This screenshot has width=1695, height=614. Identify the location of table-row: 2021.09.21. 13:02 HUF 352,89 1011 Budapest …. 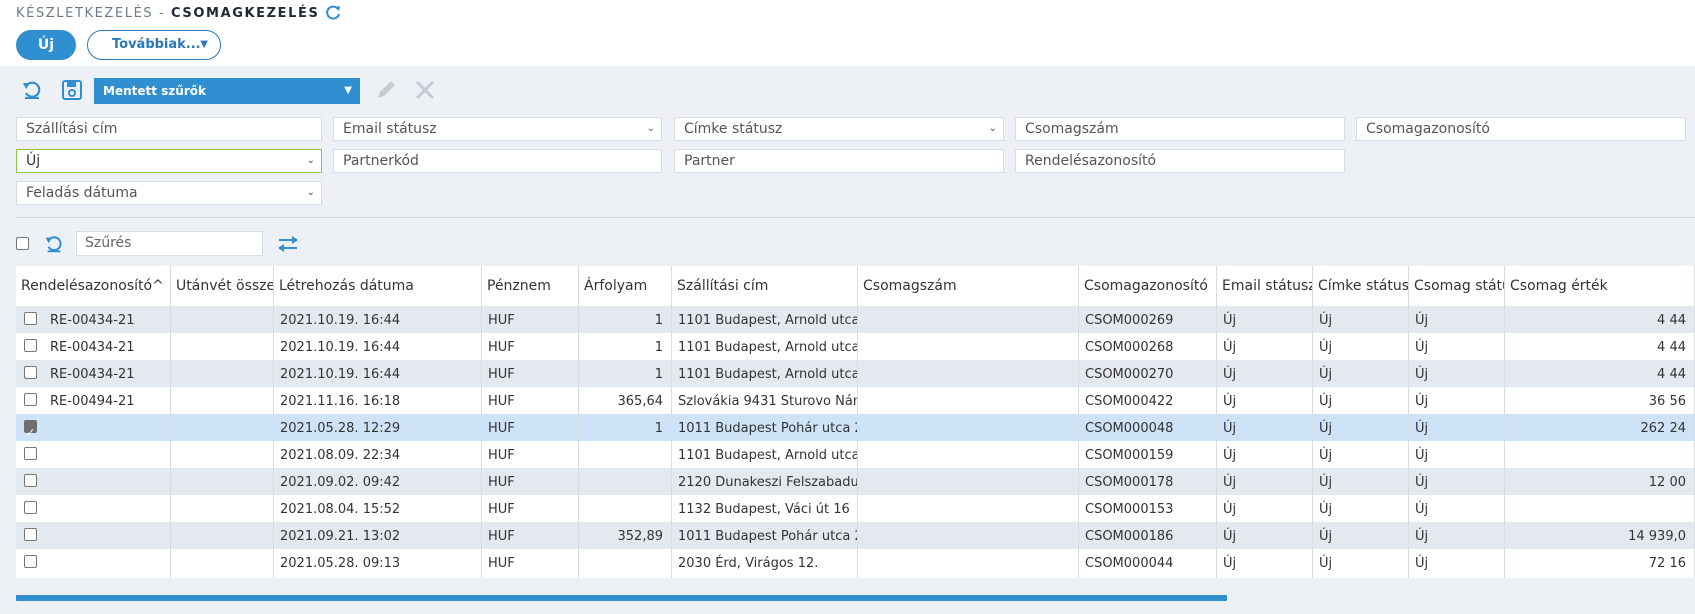
(855, 536).